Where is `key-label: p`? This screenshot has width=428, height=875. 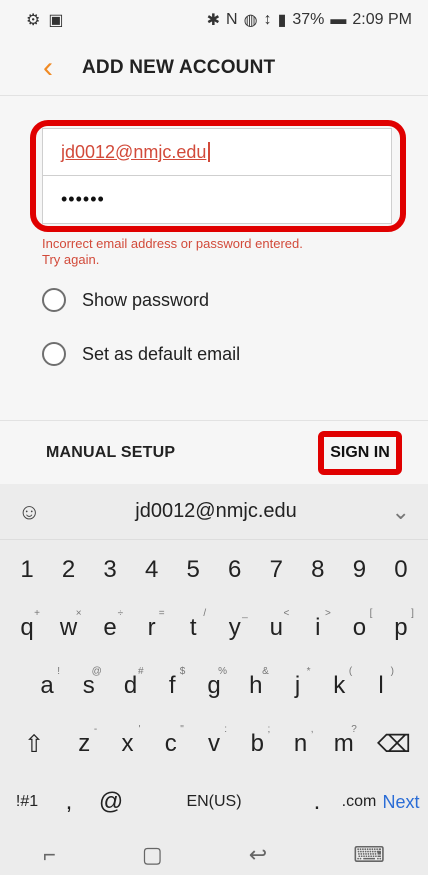
key-label: p is located at coordinates (401, 627).